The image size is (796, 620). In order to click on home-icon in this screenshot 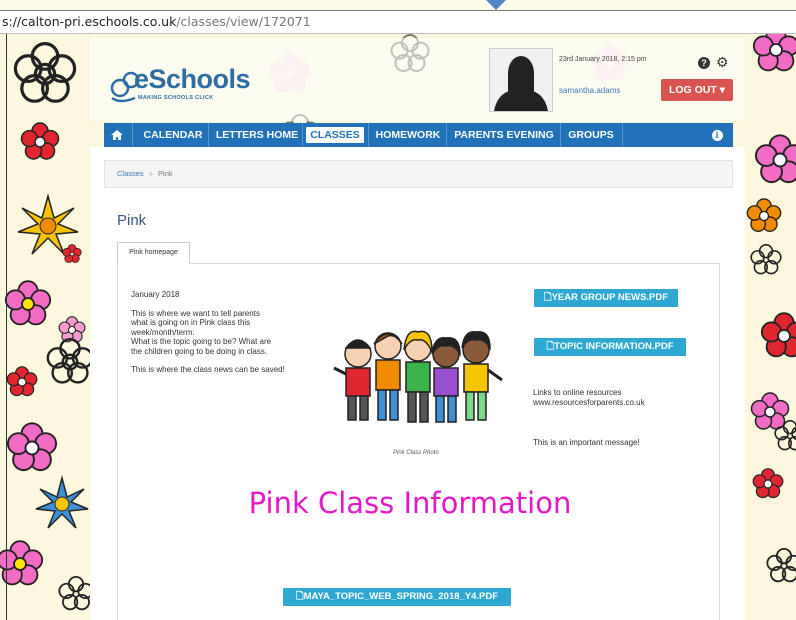, I will do `click(117, 135)`.